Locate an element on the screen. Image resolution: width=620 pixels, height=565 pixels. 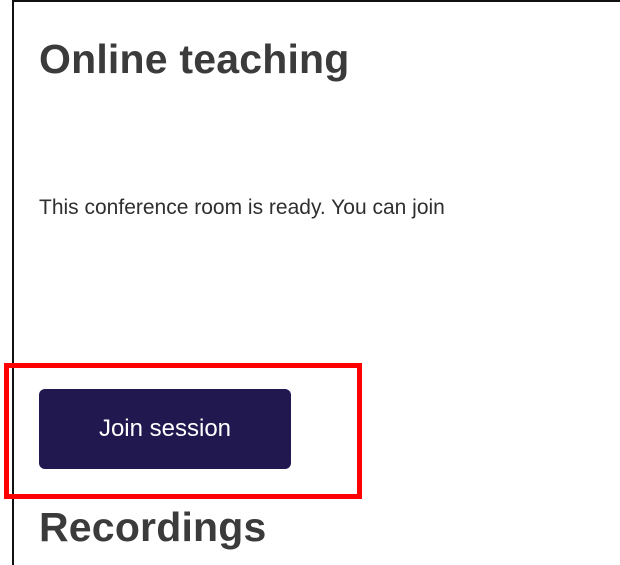
recordings-heading: Recordings is located at coordinates (153, 527).